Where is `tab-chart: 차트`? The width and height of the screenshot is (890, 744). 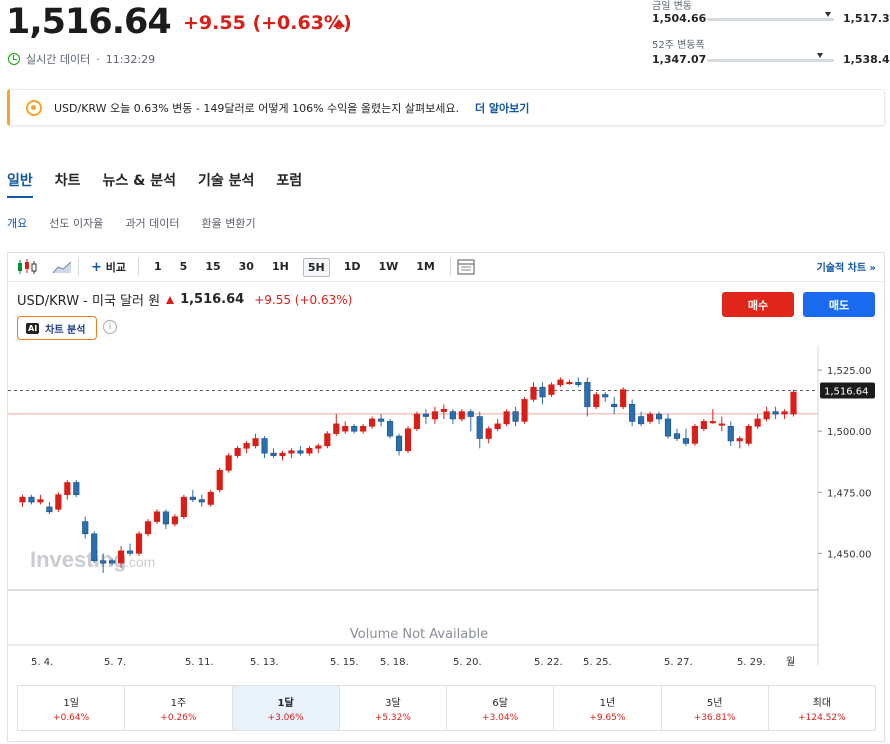 tab-chart: 차트 is located at coordinates (68, 180).